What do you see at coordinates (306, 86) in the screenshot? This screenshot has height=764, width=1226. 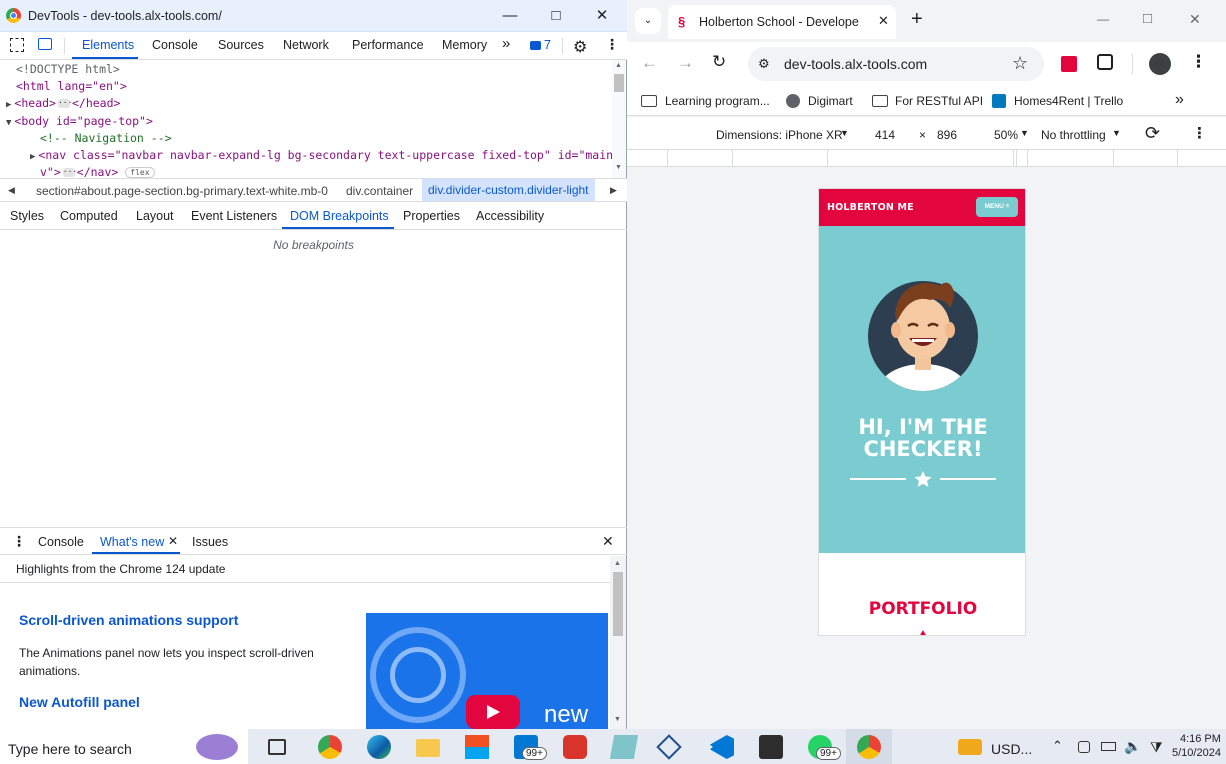 I see `dom-line: <html lang="en">` at bounding box center [306, 86].